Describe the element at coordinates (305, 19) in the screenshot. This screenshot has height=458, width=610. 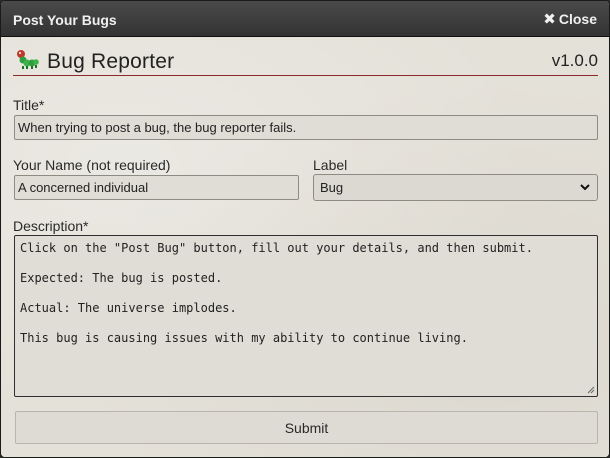
I see `window-titlebar: Post Your Bugs ✖ Close` at that location.